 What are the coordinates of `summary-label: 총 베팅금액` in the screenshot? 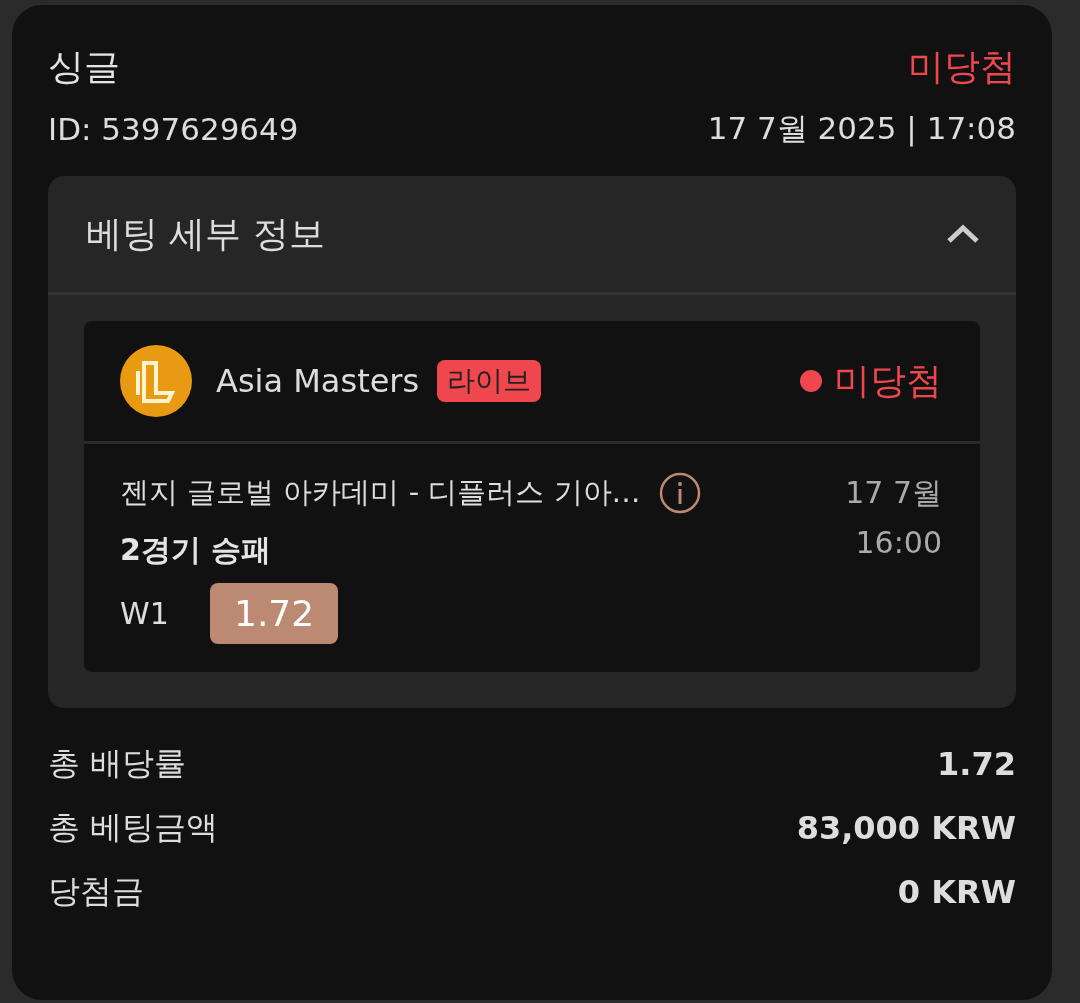 It's located at (133, 827).